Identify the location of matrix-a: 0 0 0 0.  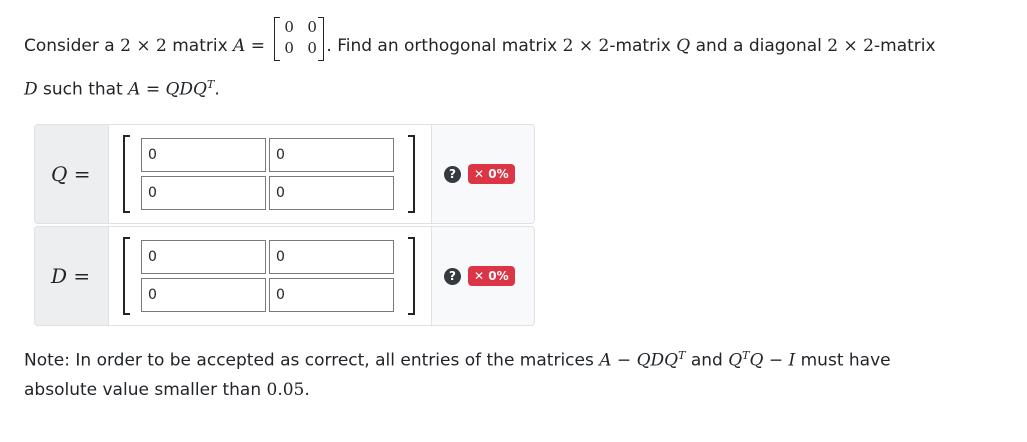
(299, 39).